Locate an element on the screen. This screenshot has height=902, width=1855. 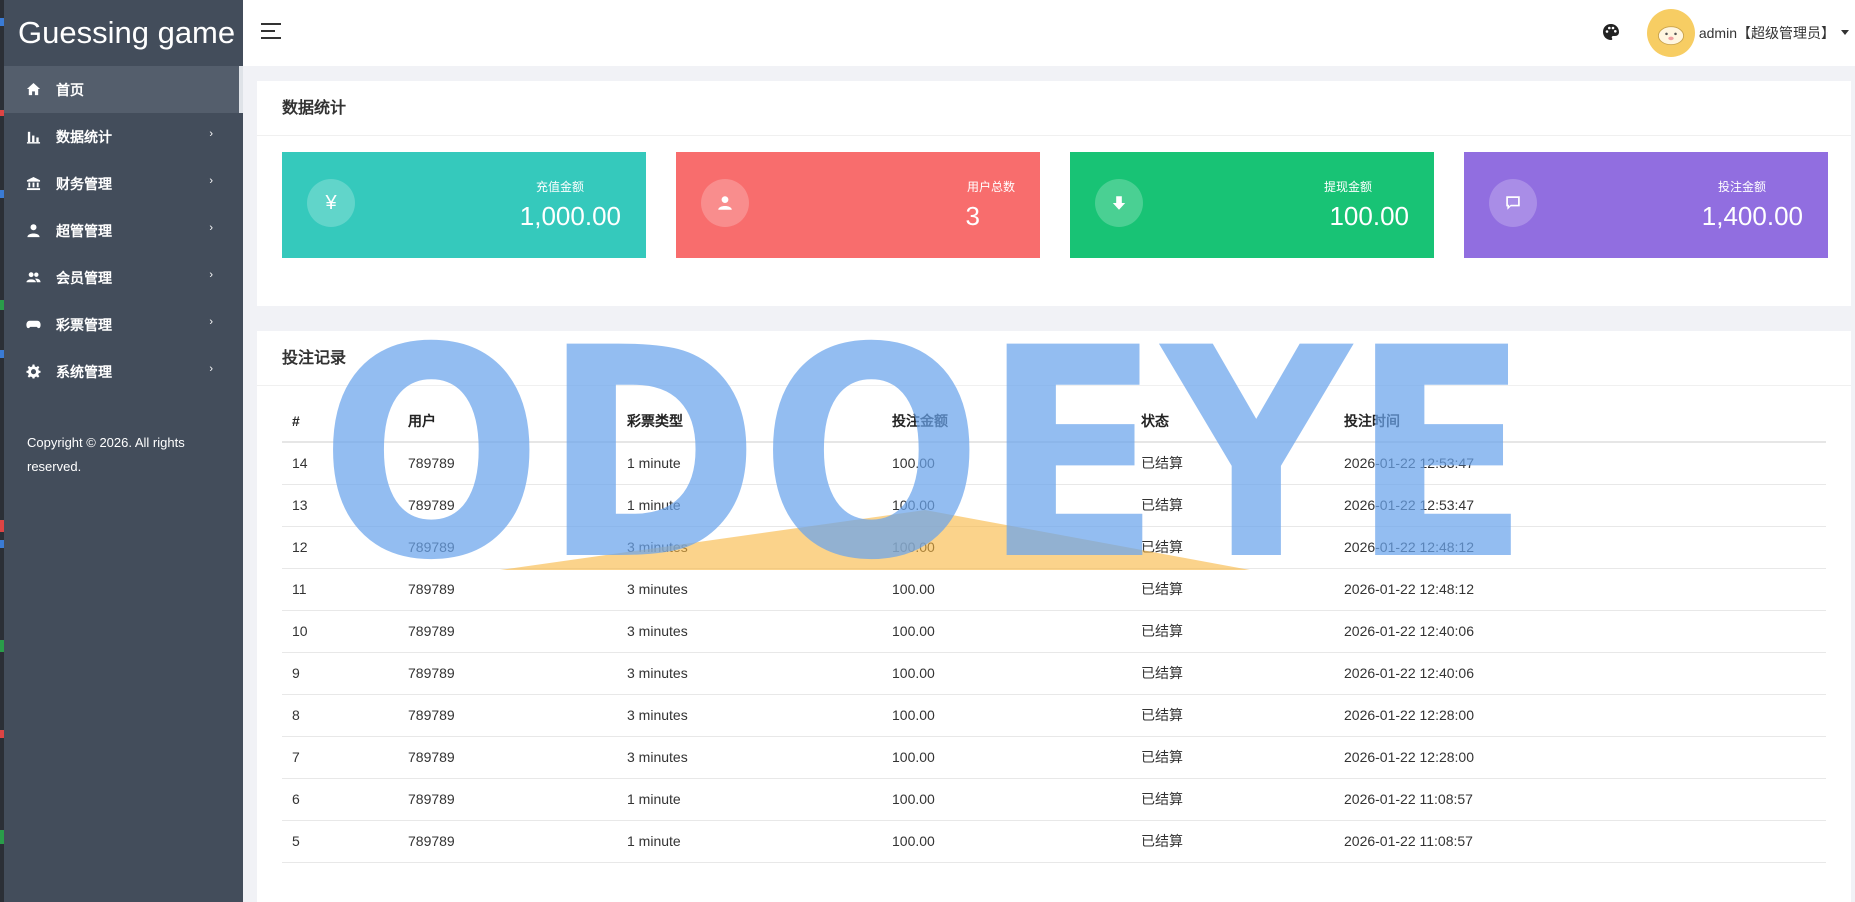
table-cell: 8 is located at coordinates (340, 715).